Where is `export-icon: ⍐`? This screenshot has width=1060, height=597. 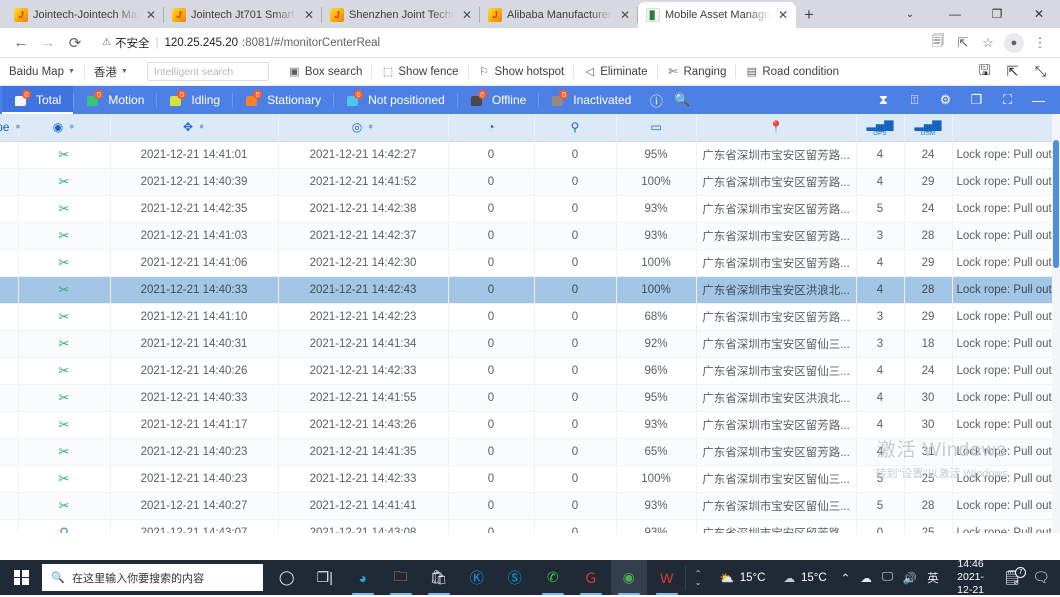 export-icon: ⍐ is located at coordinates (914, 100).